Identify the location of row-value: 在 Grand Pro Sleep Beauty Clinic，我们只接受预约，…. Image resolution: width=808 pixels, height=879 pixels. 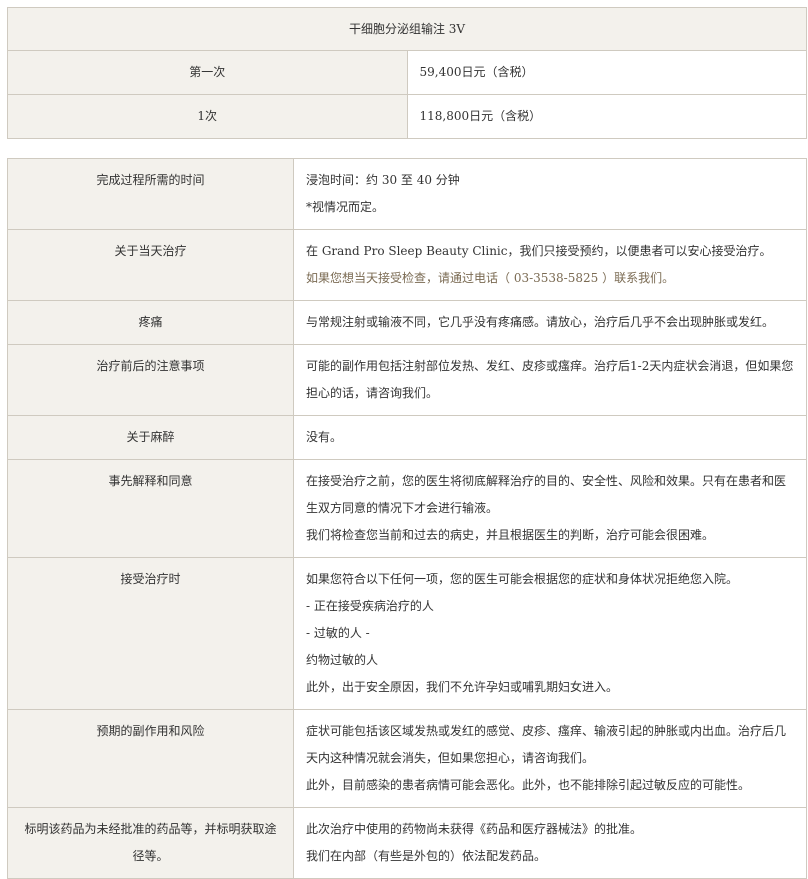
(550, 265).